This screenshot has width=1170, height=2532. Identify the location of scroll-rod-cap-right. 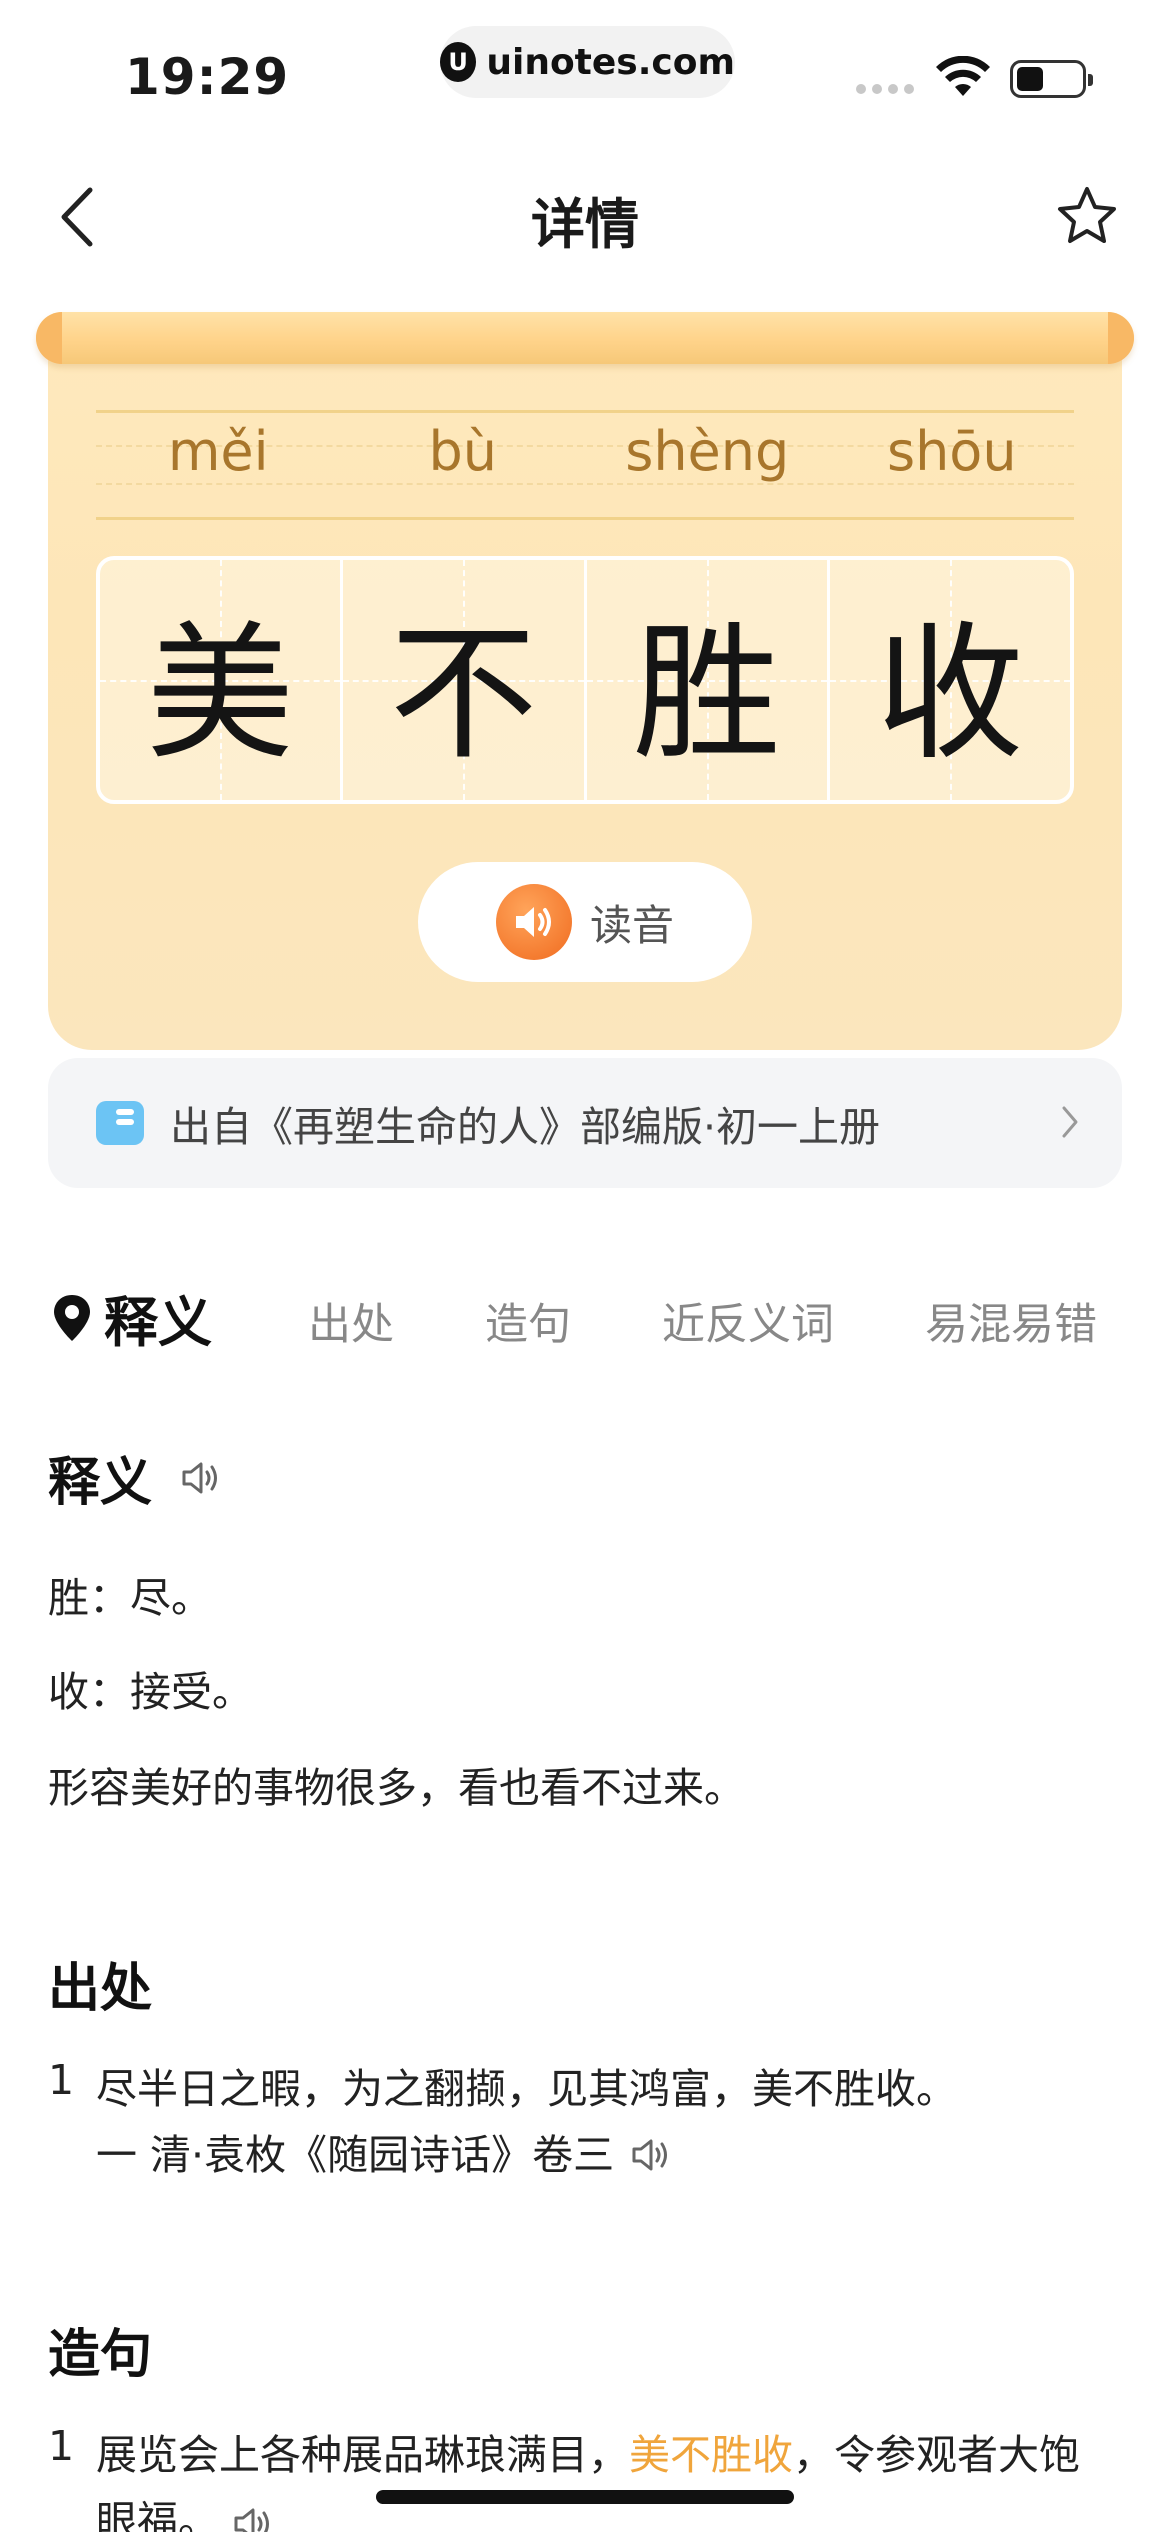
(1121, 338).